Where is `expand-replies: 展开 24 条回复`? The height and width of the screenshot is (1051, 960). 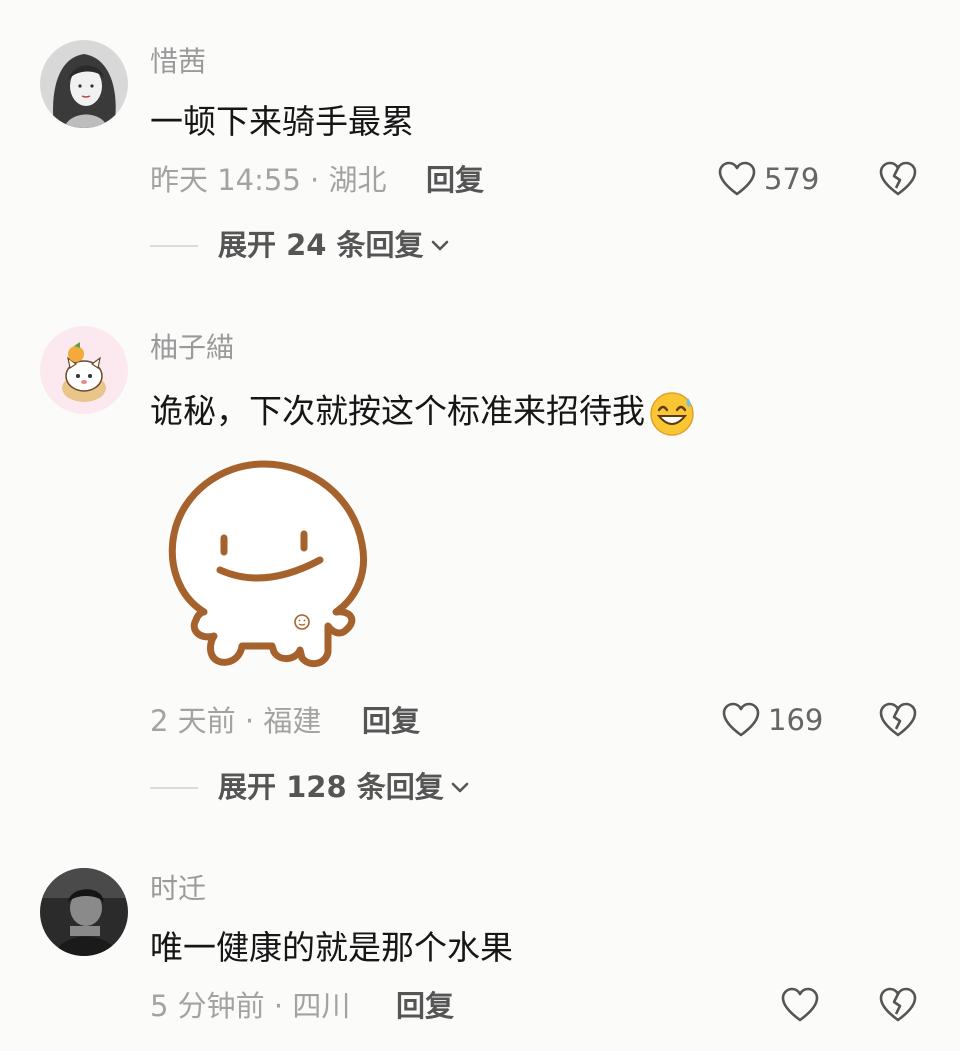
expand-replies: 展开 24 条回复 is located at coordinates (300, 245).